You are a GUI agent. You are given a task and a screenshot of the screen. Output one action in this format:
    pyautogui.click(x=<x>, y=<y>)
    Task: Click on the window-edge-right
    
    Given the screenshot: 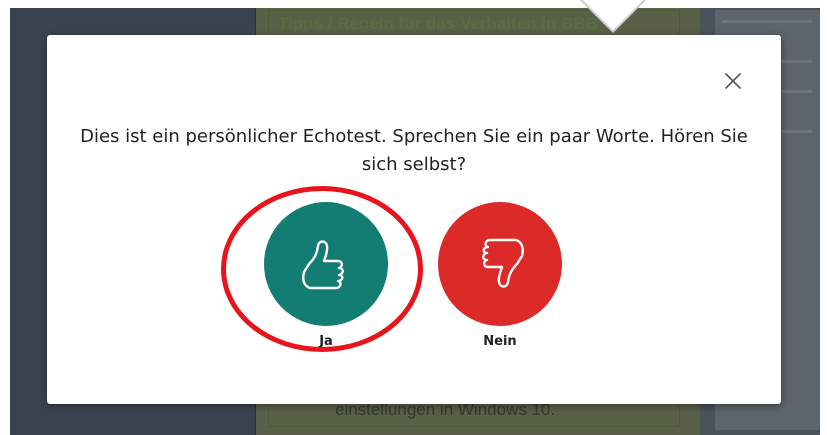 What is the action you would take?
    pyautogui.click(x=823, y=217)
    